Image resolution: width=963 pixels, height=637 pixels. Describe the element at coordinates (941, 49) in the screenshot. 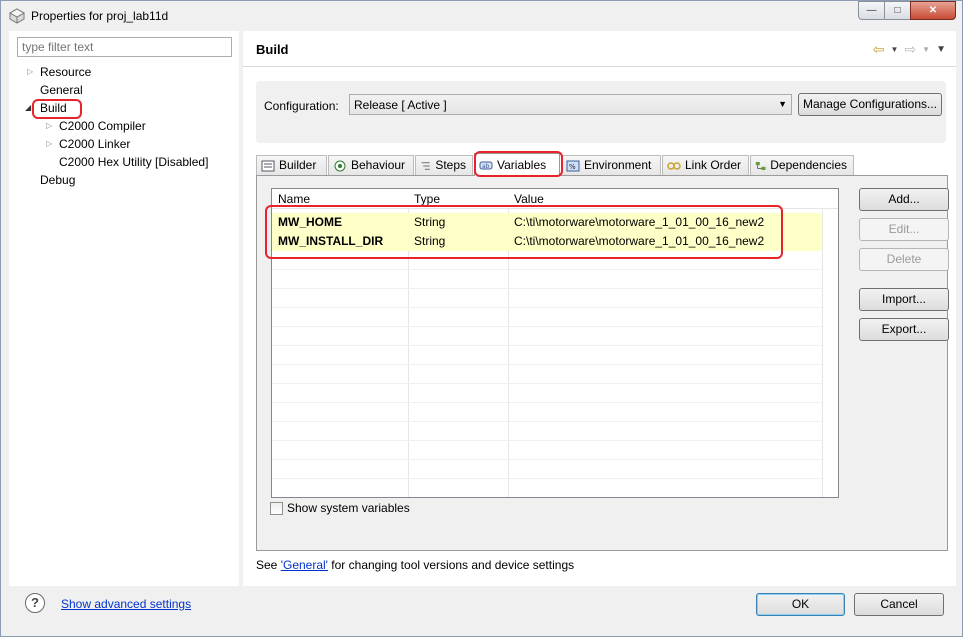

I see `view-menu-icon: ▼` at that location.